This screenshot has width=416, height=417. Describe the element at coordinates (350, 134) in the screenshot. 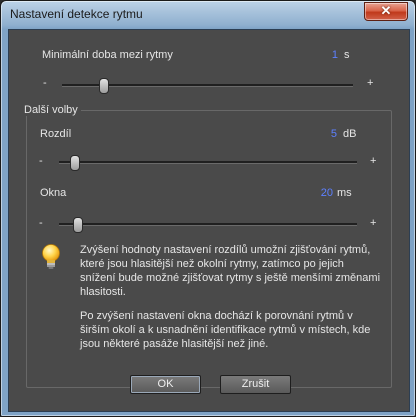

I see `difference-unit: dB` at that location.